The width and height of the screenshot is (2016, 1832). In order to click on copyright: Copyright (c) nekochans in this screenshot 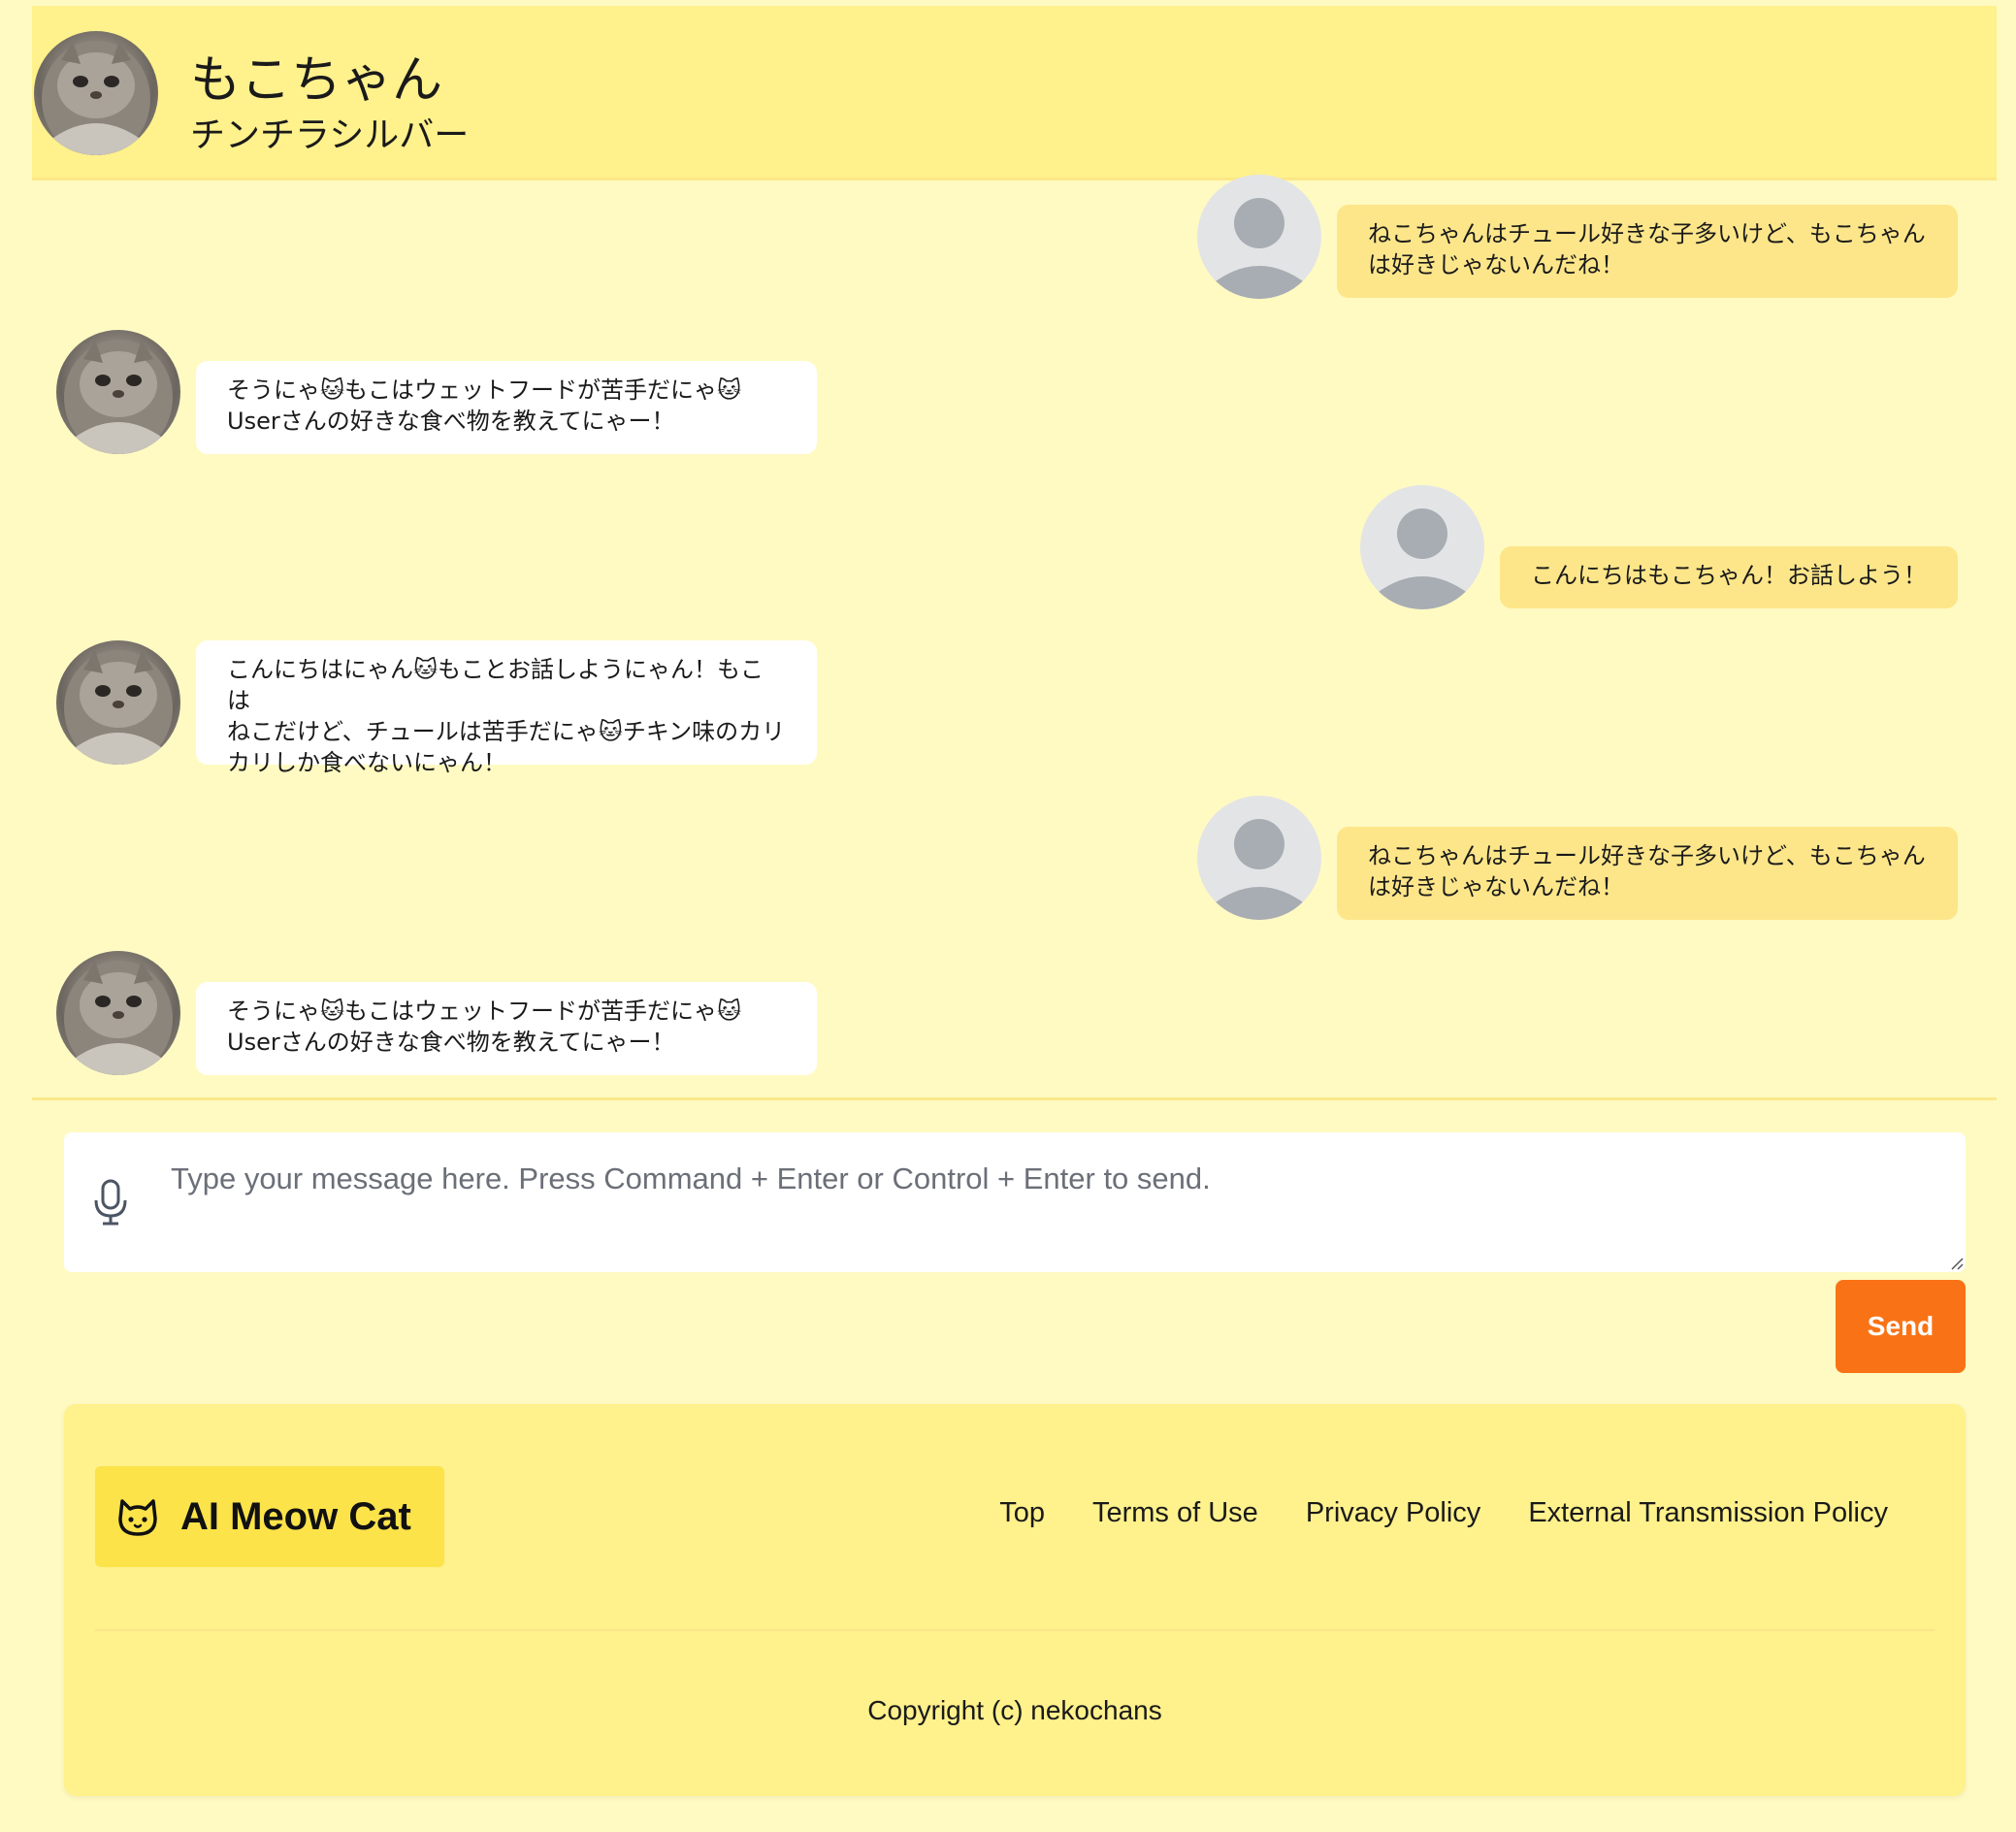, I will do `click(1014, 1710)`.